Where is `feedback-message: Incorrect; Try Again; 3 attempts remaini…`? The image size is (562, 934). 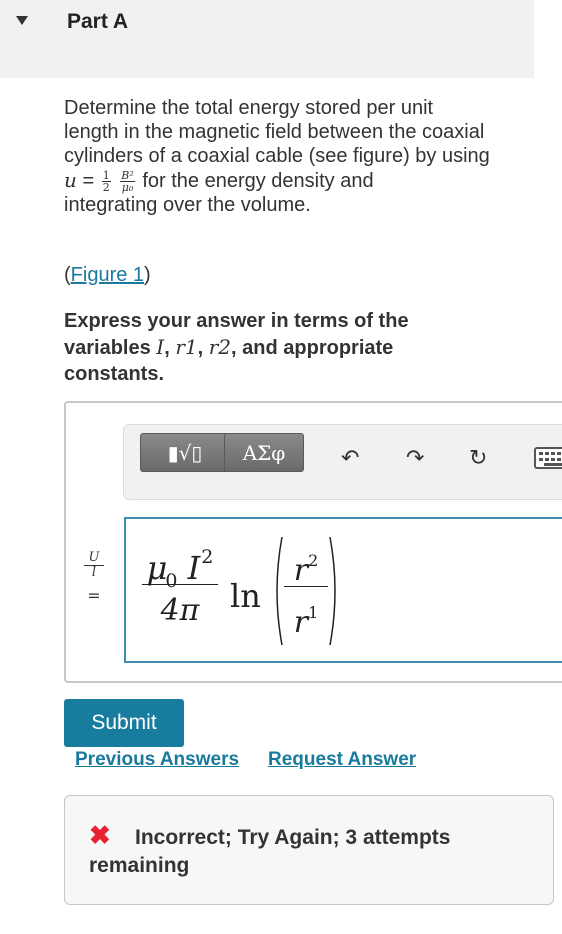 feedback-message: Incorrect; Try Again; 3 attempts remaini… is located at coordinates (270, 851).